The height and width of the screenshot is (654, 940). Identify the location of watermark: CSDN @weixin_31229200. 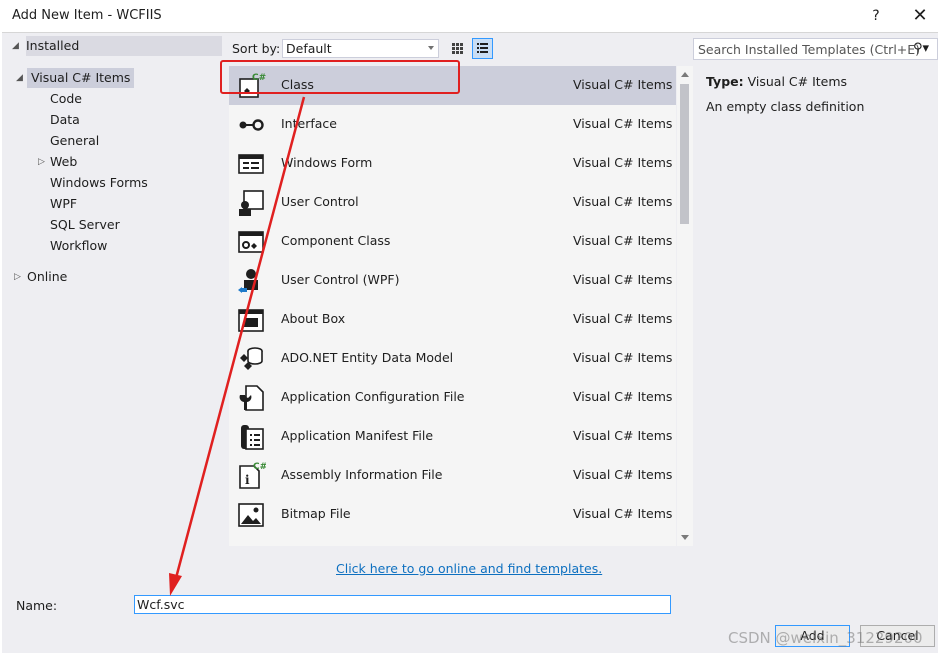
(825, 638).